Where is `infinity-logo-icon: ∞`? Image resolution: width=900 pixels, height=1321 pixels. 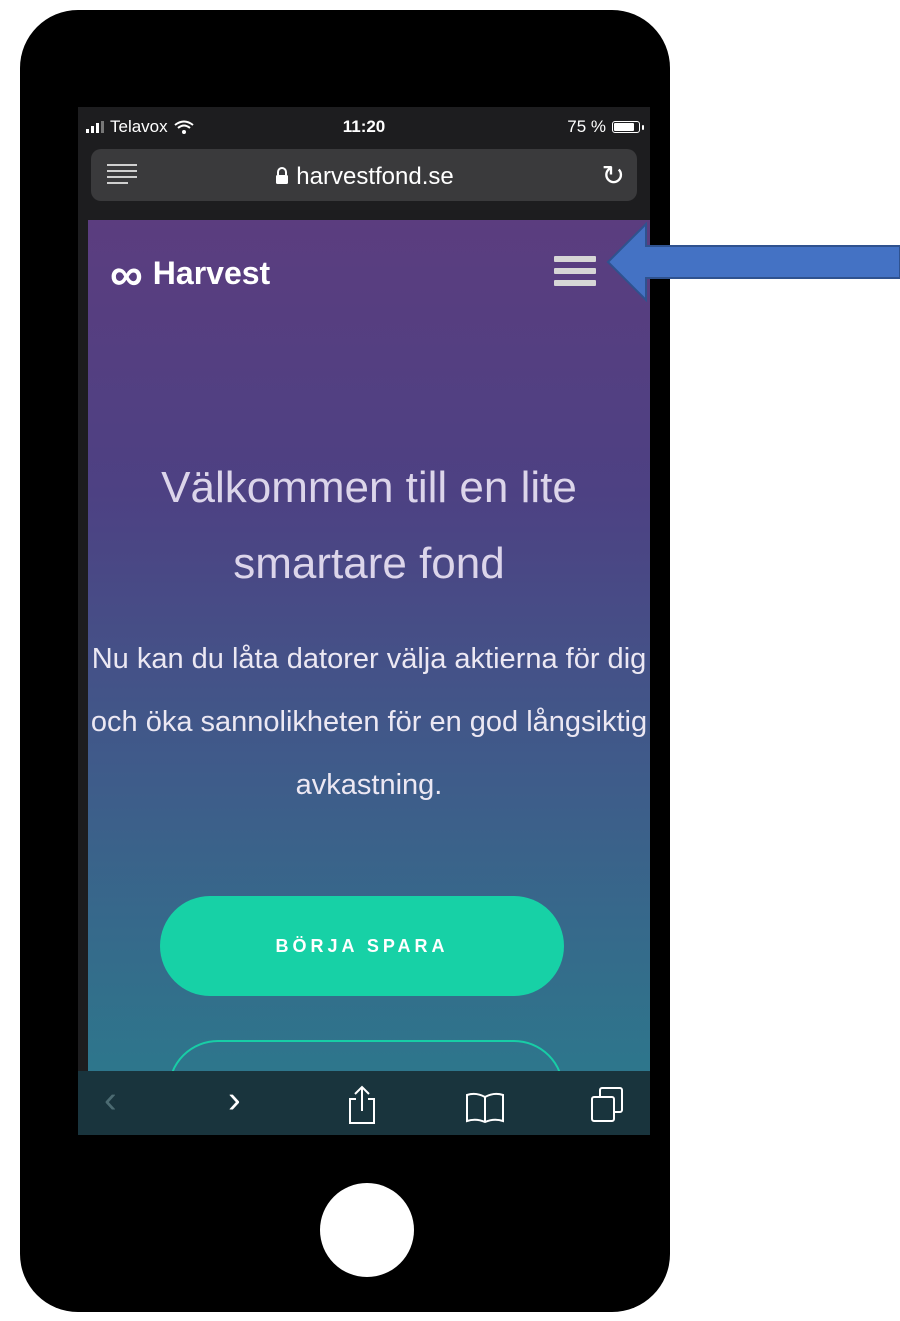
infinity-logo-icon: ∞ is located at coordinates (126, 273).